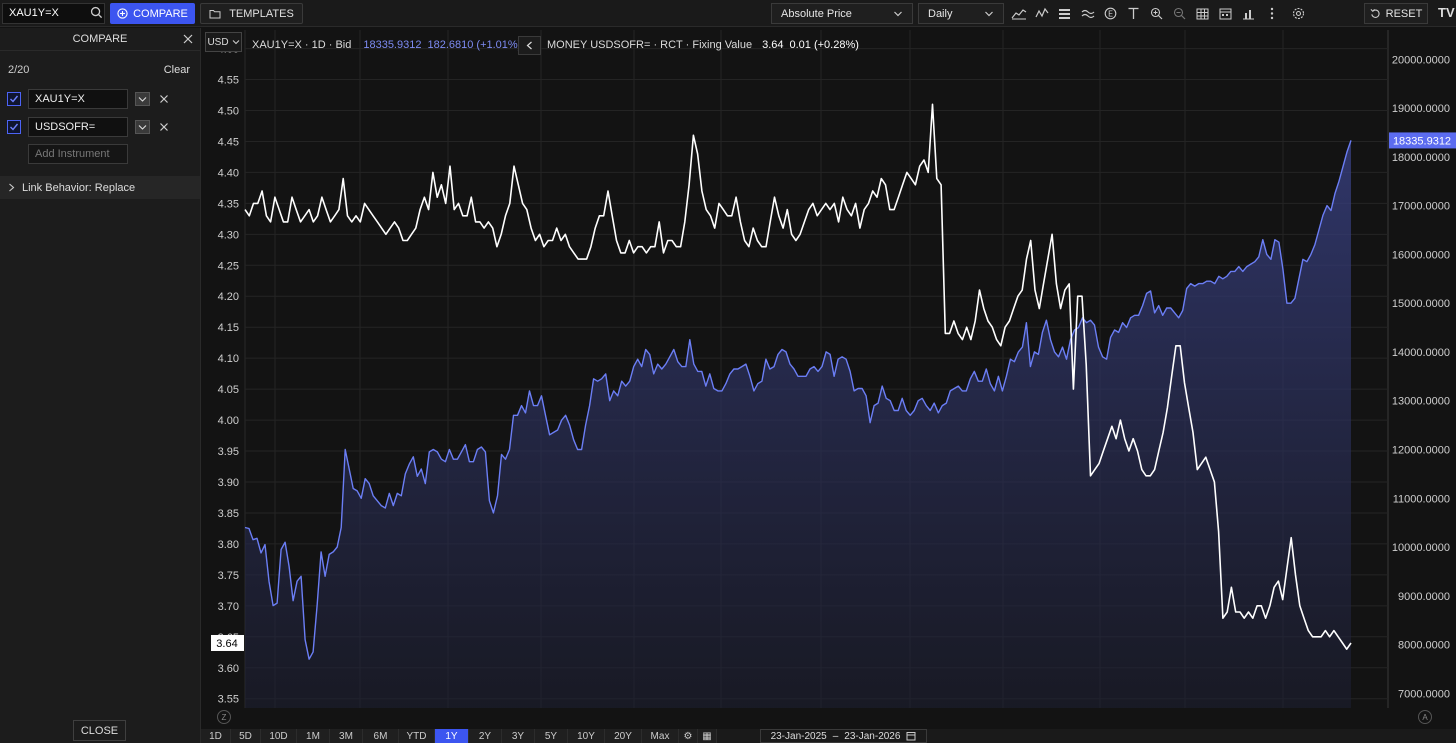 The image size is (1456, 743). Describe the element at coordinates (1421, 255) in the screenshot. I see `right-axis-tick-label: 16000.0000` at that location.